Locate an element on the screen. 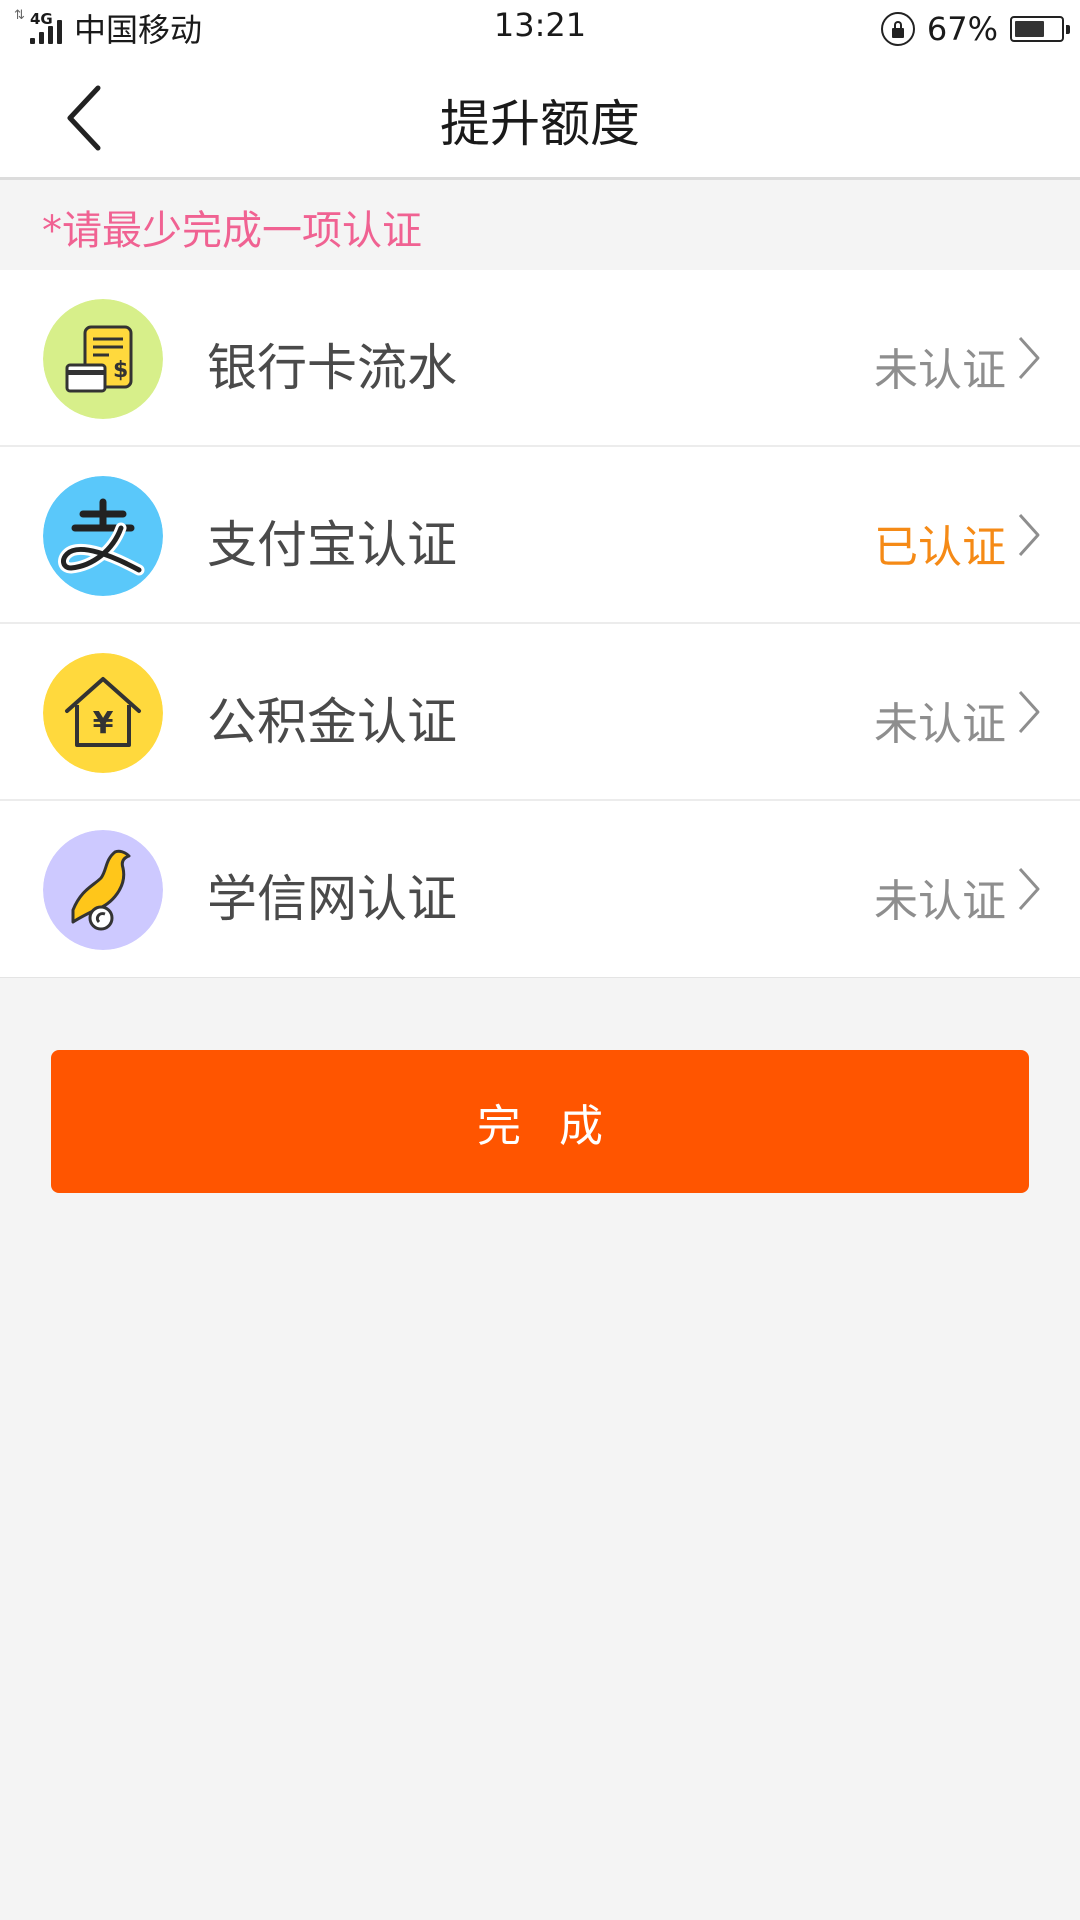 The width and height of the screenshot is (1080, 1920). page-title: 提升额度 is located at coordinates (540, 124).